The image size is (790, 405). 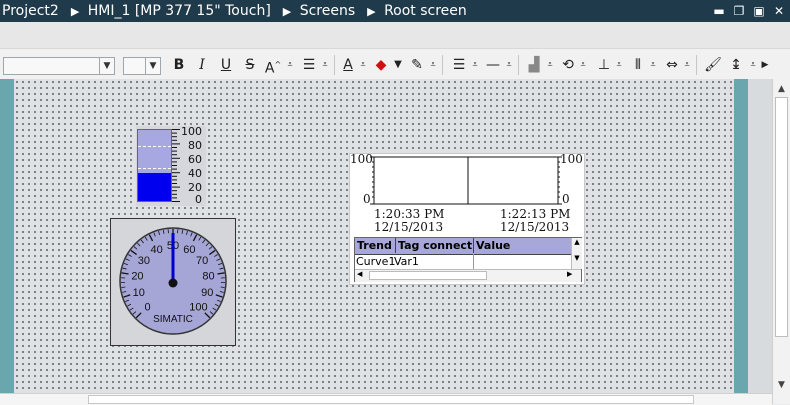 I want to click on breadcrumb-project: Project2, so click(x=30, y=11).